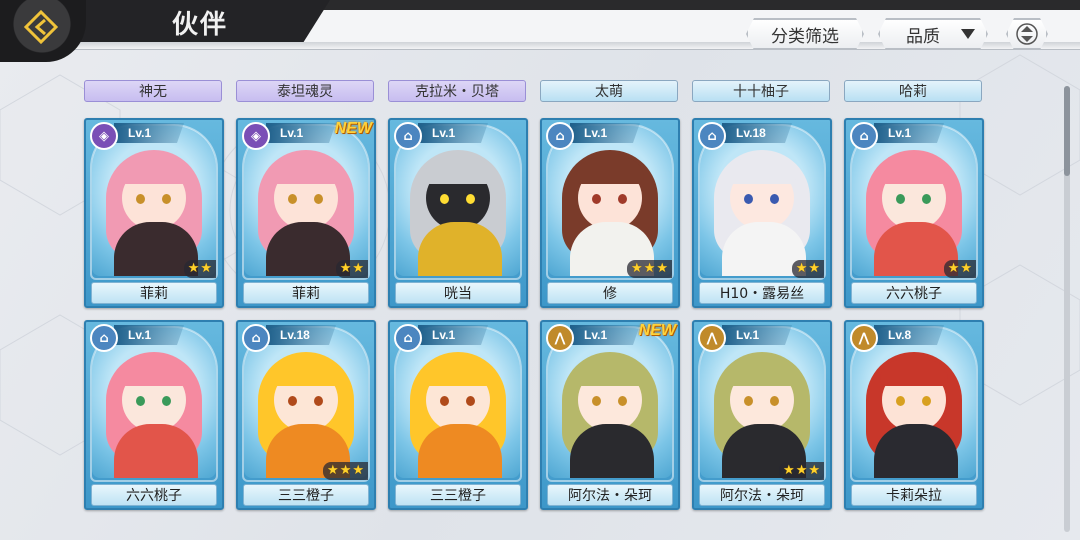 The height and width of the screenshot is (540, 1080). Describe the element at coordinates (761, 91) in the screenshot. I see `partial-card-name: 十十柚子` at that location.